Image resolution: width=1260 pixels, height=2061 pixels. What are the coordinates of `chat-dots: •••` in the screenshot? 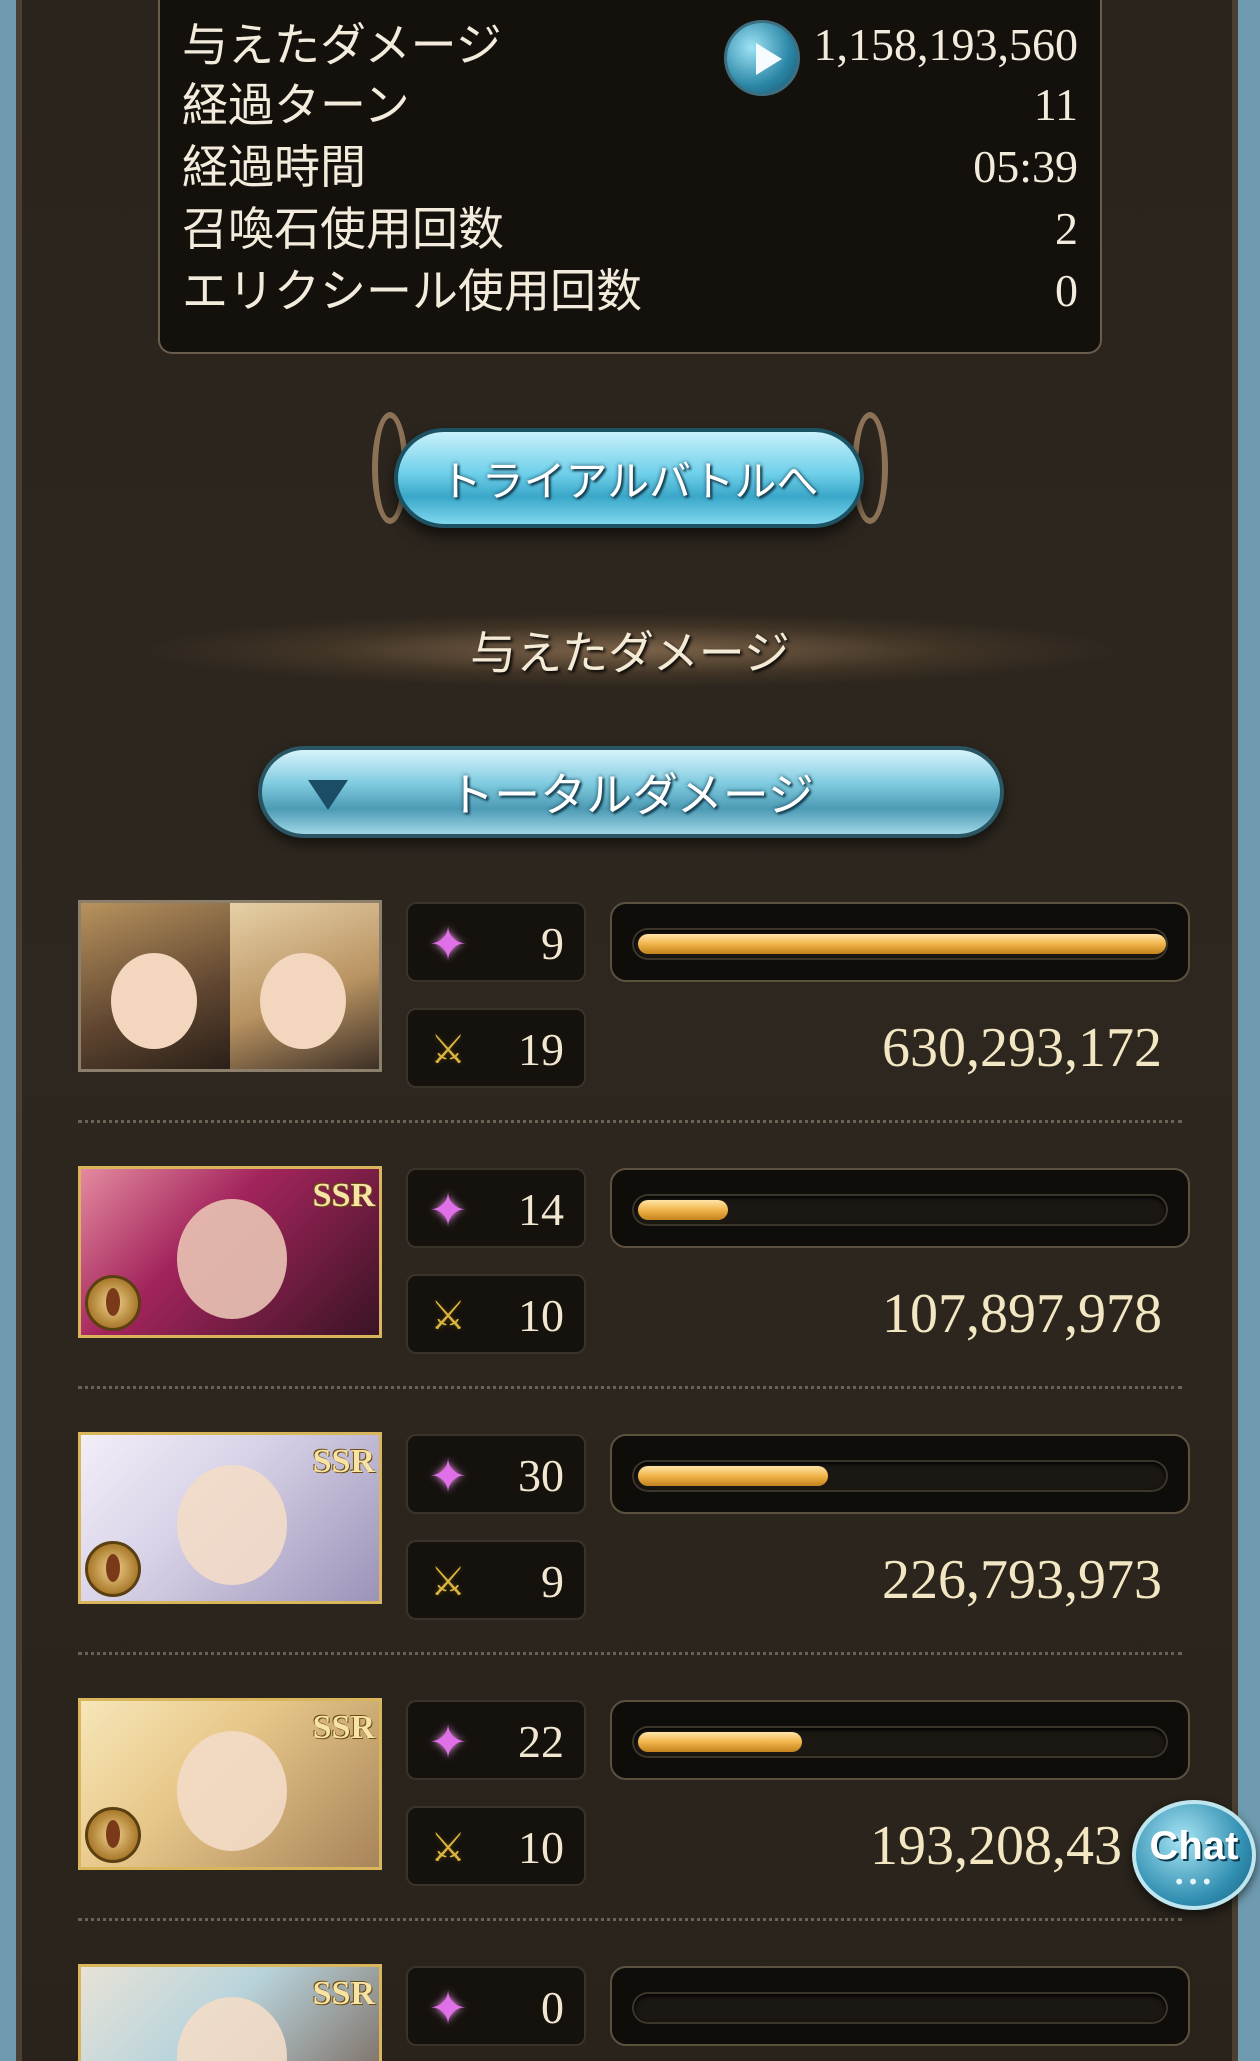 It's located at (1194, 1882).